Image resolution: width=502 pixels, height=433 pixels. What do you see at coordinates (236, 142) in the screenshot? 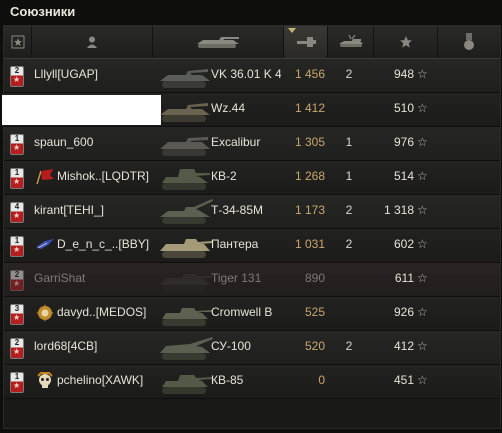
I see `tank-name: Excalibur` at bounding box center [236, 142].